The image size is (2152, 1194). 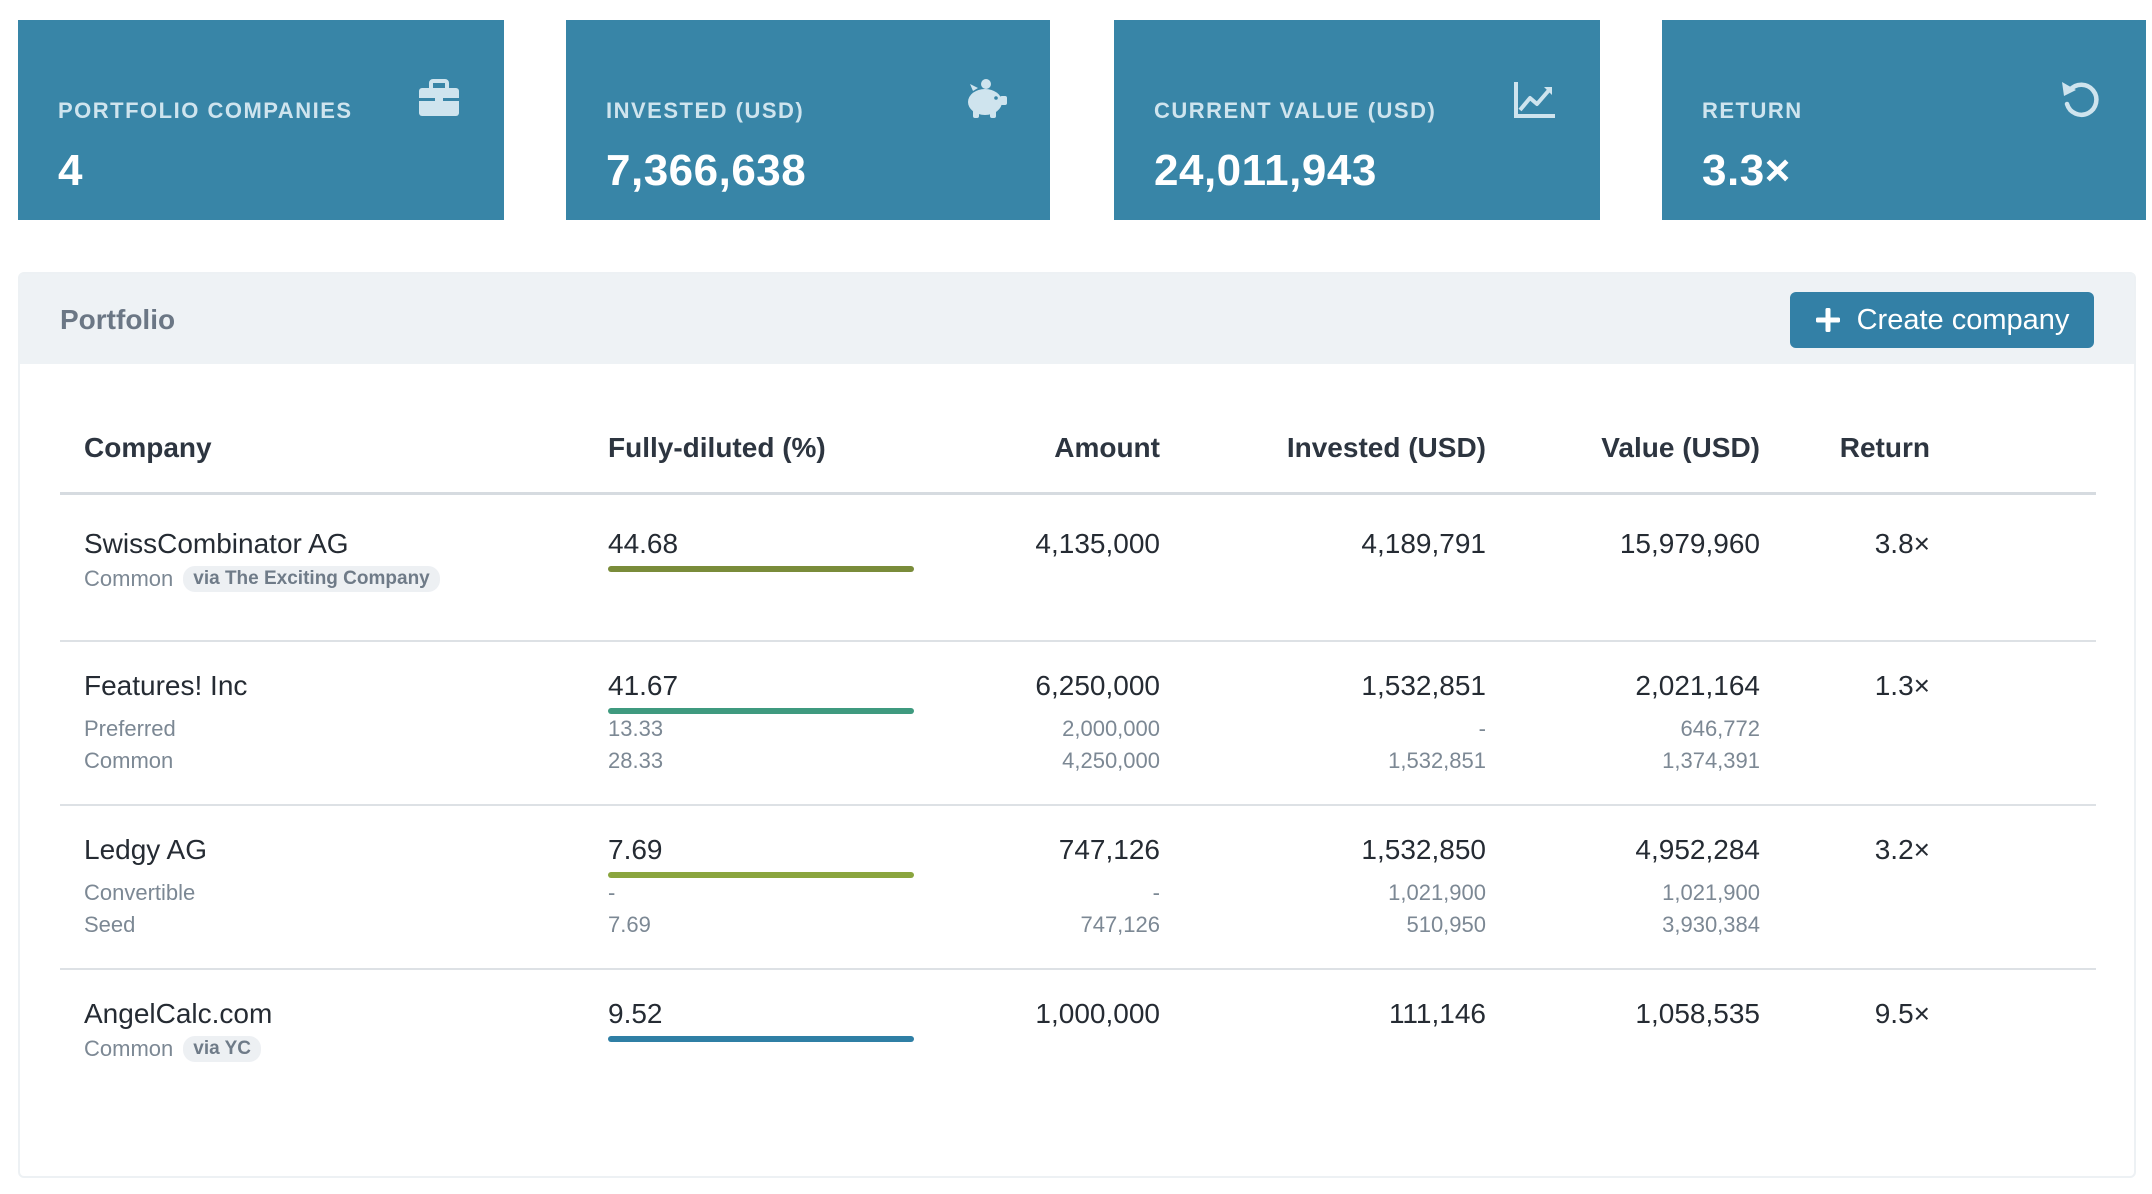 What do you see at coordinates (222, 1049) in the screenshot?
I see `via-badge: via YC` at bounding box center [222, 1049].